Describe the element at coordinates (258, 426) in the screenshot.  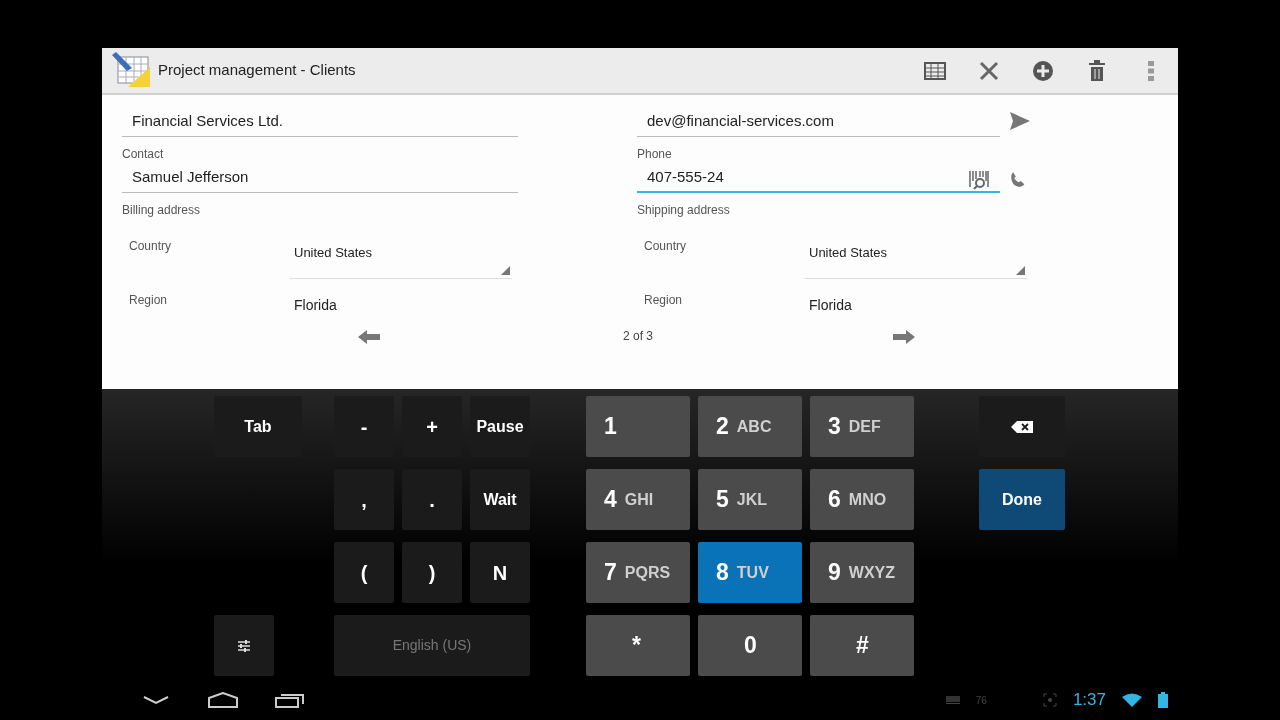
I see `tab-key: Tab` at that location.